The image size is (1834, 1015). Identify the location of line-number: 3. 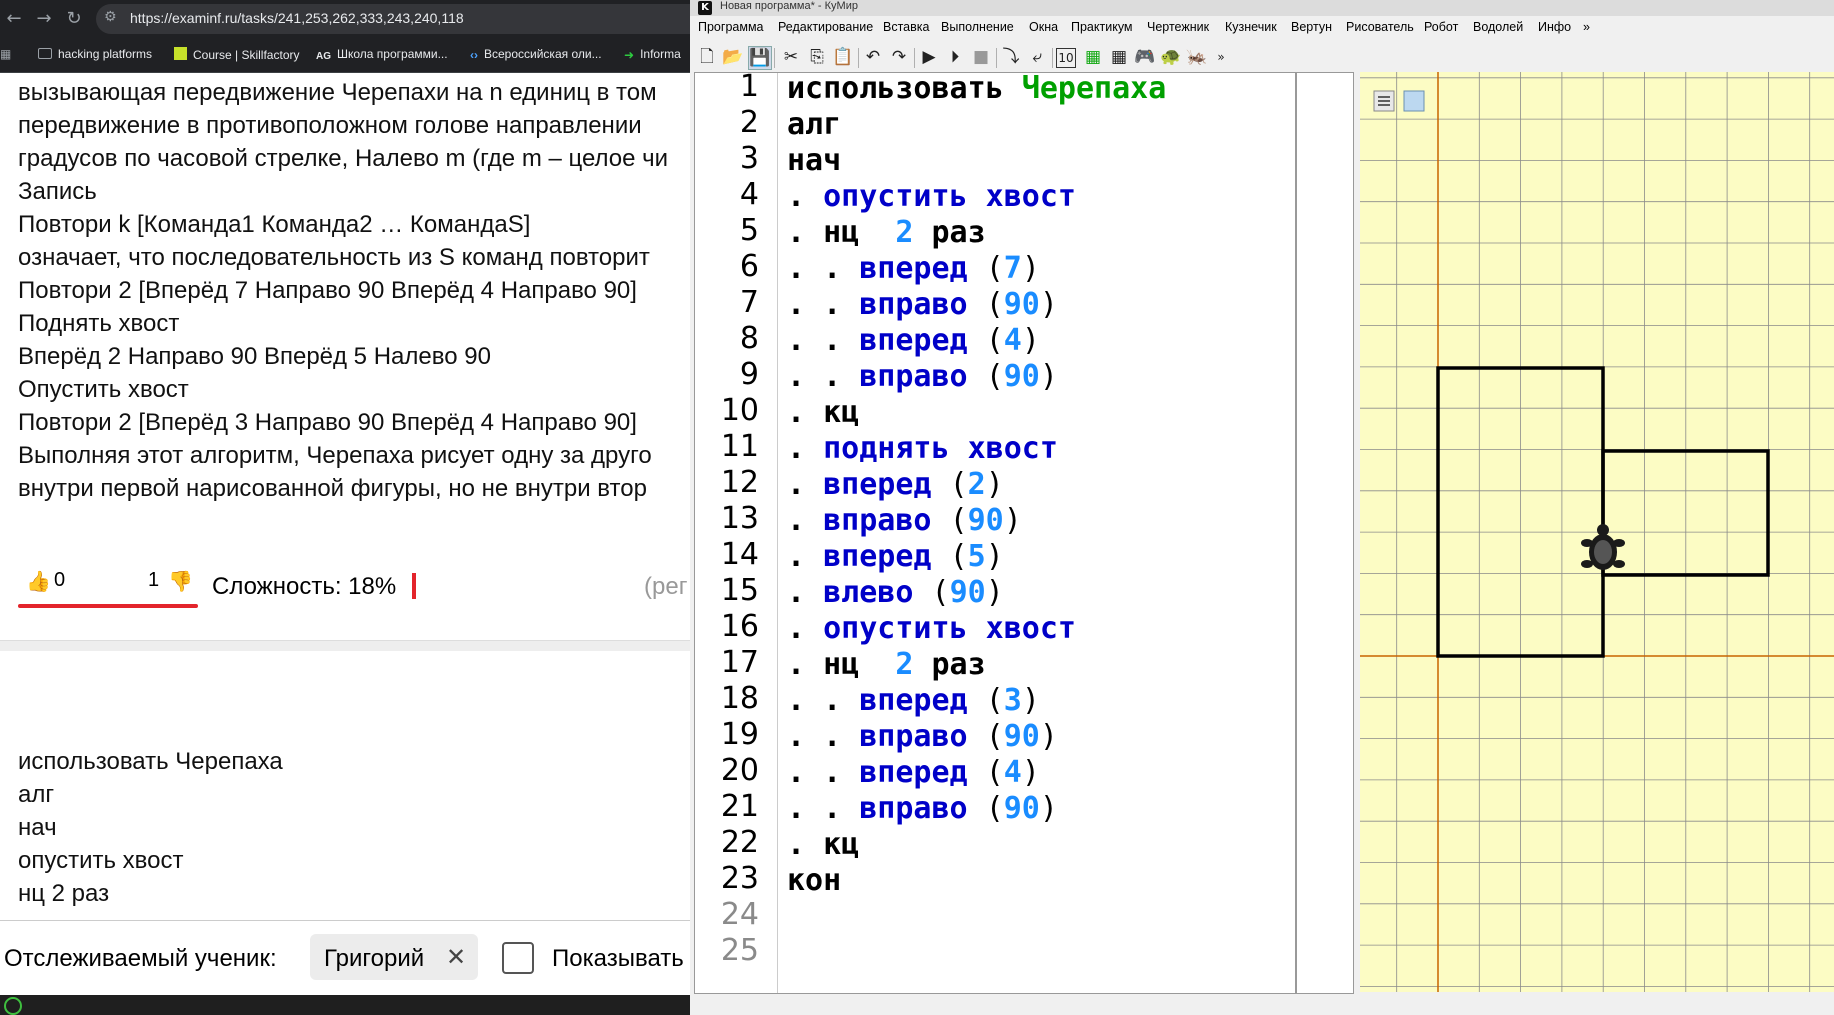
(749, 158).